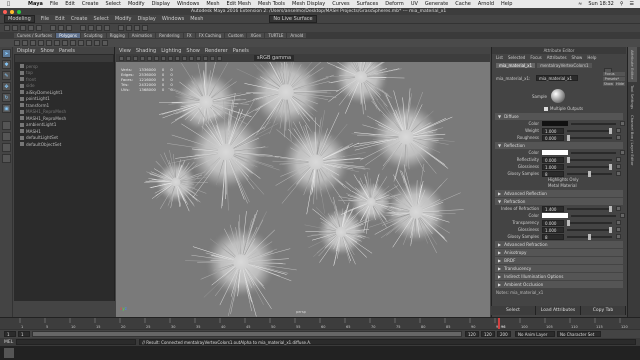 Image resolution: width=640 pixels, height=360 pixels. Describe the element at coordinates (64, 58) in the screenshot. I see `outliner-search-input` at that location.